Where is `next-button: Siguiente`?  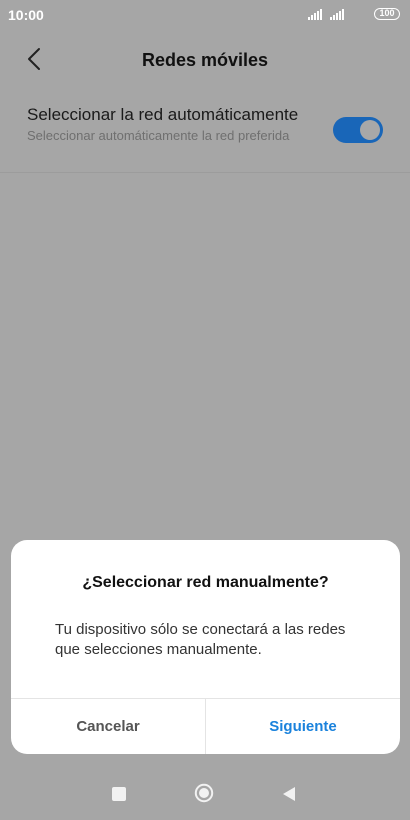 next-button: Siguiente is located at coordinates (303, 726).